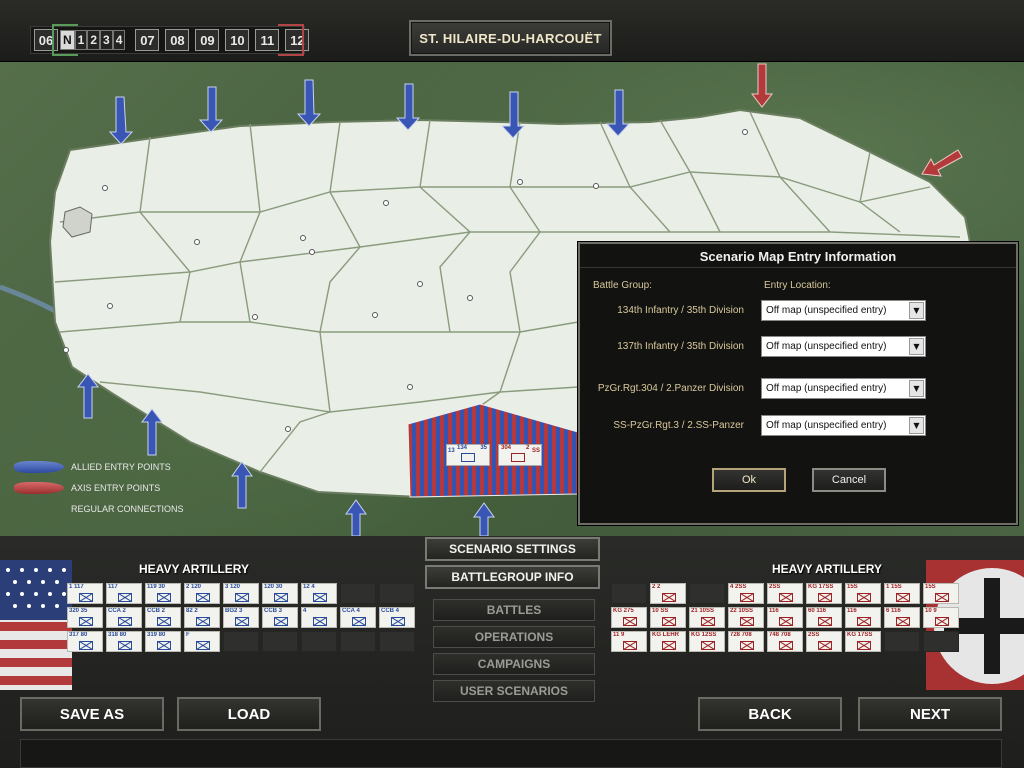 The image size is (1024, 768). I want to click on allied-unit-counter: 3 120, so click(241, 593).